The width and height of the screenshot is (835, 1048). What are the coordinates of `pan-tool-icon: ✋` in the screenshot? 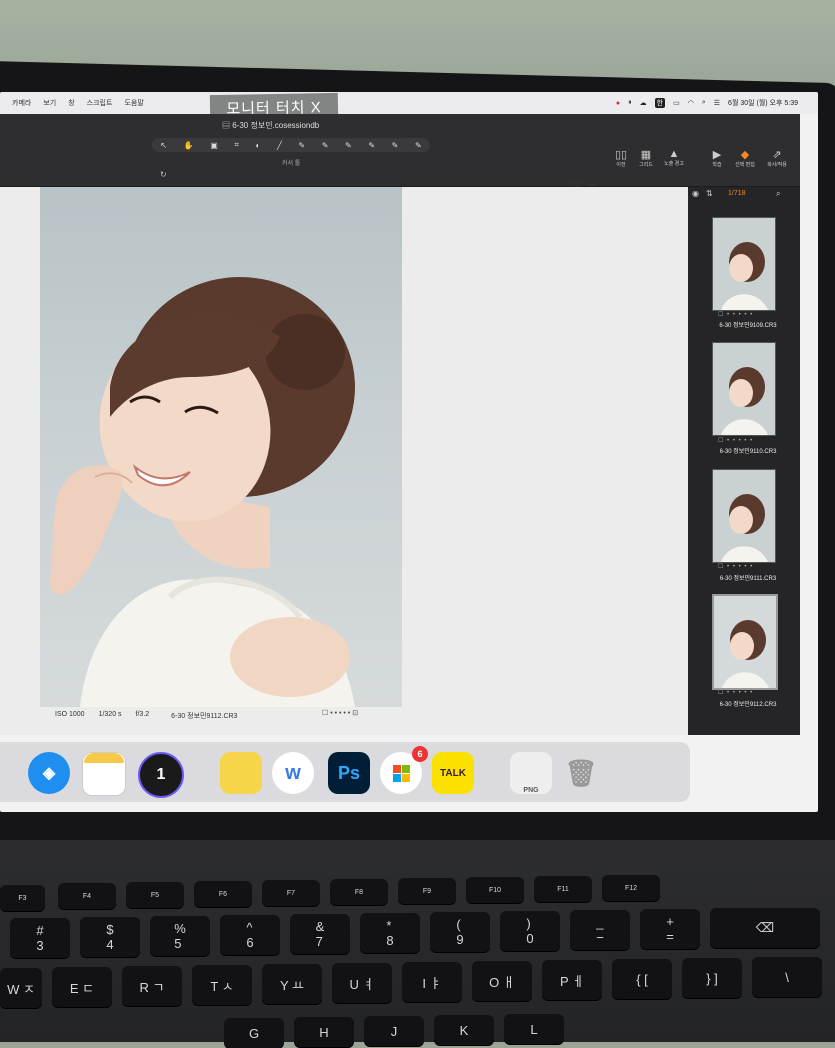 It's located at (189, 145).